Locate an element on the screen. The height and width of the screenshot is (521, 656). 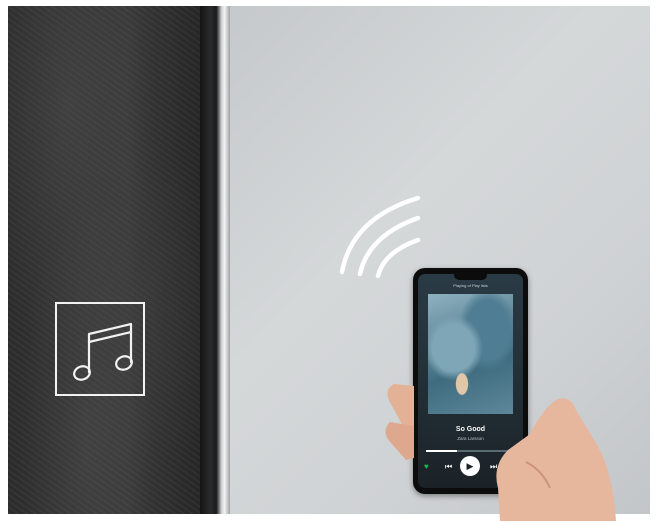
mirror-frame-edge is located at coordinates (215, 260).